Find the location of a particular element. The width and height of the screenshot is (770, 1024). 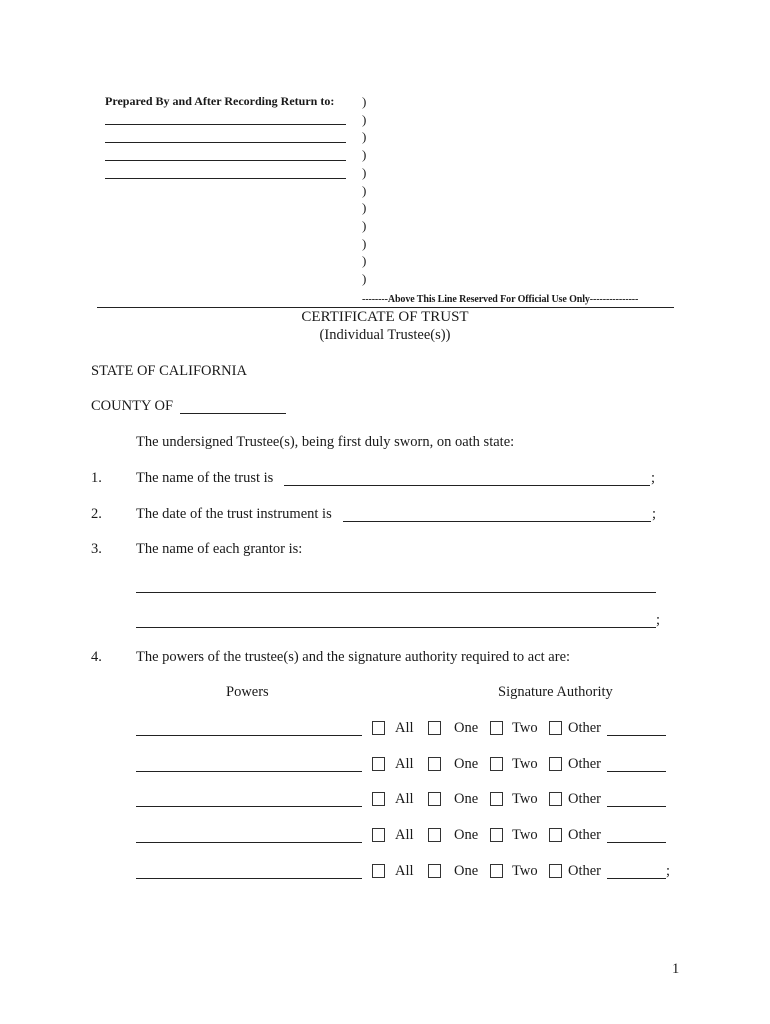

item-2-terminator: ; is located at coordinates (654, 514).